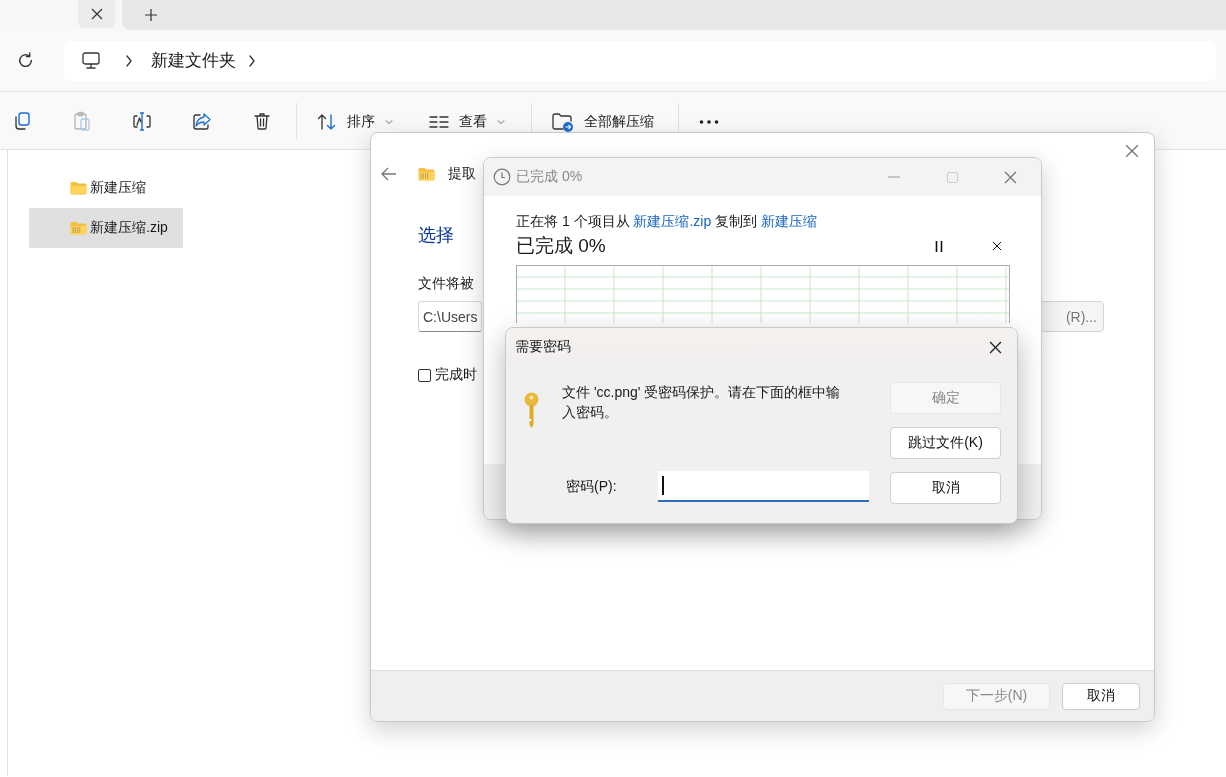 Image resolution: width=1226 pixels, height=777 pixels. What do you see at coordinates (25, 60) in the screenshot?
I see `refresh-icon` at bounding box center [25, 60].